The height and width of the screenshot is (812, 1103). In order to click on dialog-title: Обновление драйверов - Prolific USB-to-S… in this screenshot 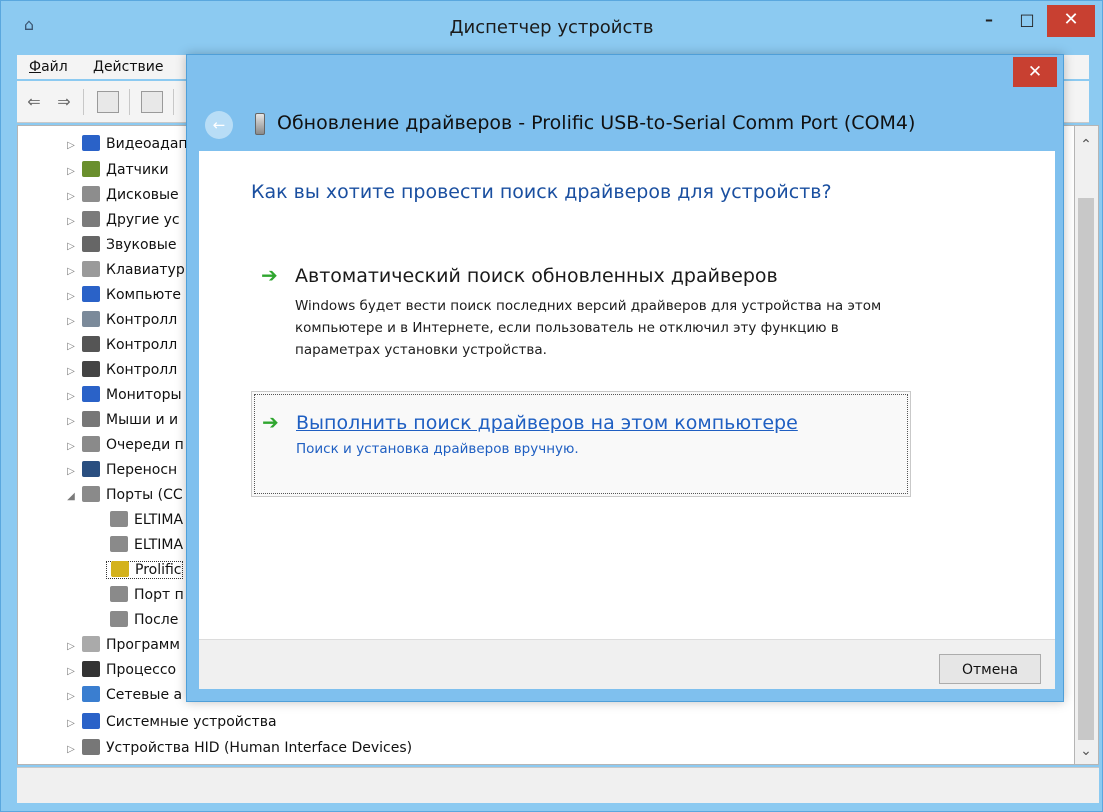, I will do `click(596, 123)`.